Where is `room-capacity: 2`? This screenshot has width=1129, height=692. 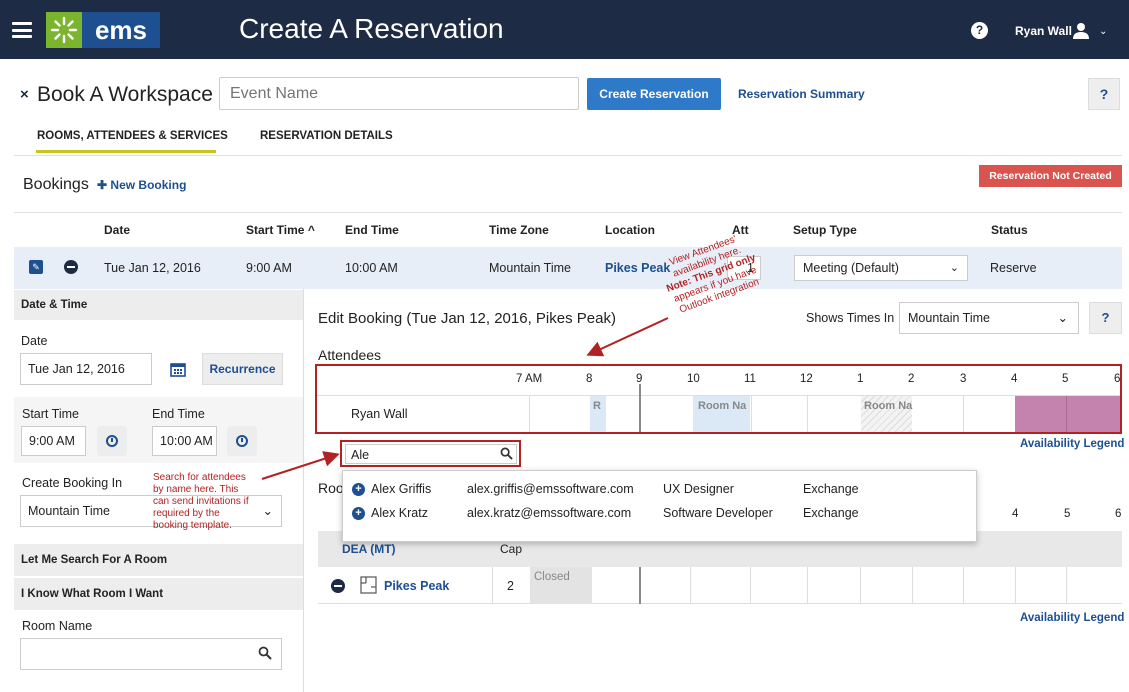
room-capacity: 2 is located at coordinates (510, 586).